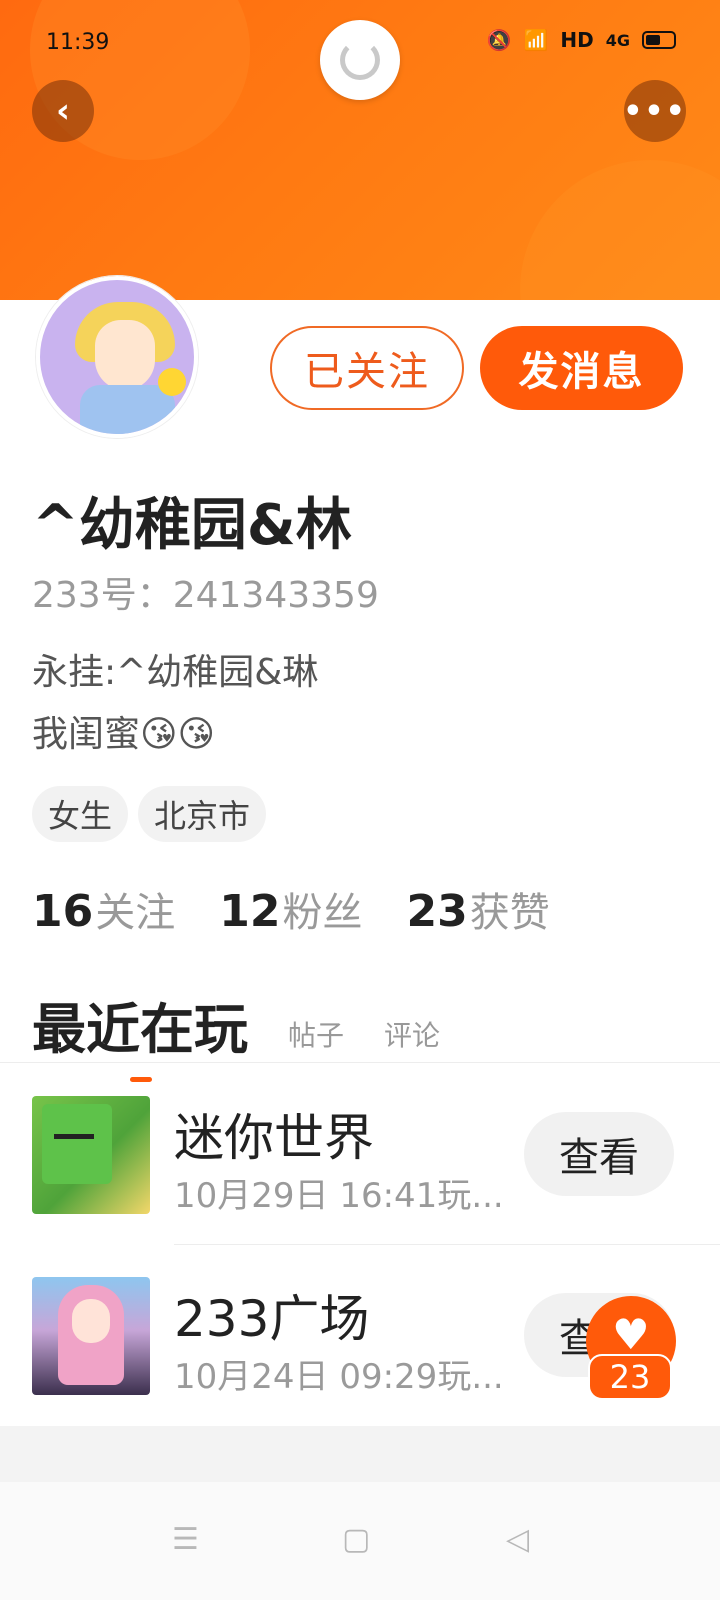 The width and height of the screenshot is (720, 1600). Describe the element at coordinates (360, 1454) in the screenshot. I see `content-footer` at that location.